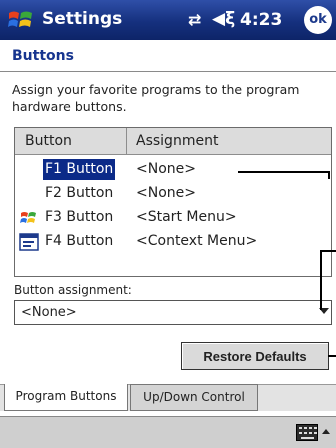  What do you see at coordinates (197, 241) in the screenshot?
I see `row-assignment: <Context Menu>` at bounding box center [197, 241].